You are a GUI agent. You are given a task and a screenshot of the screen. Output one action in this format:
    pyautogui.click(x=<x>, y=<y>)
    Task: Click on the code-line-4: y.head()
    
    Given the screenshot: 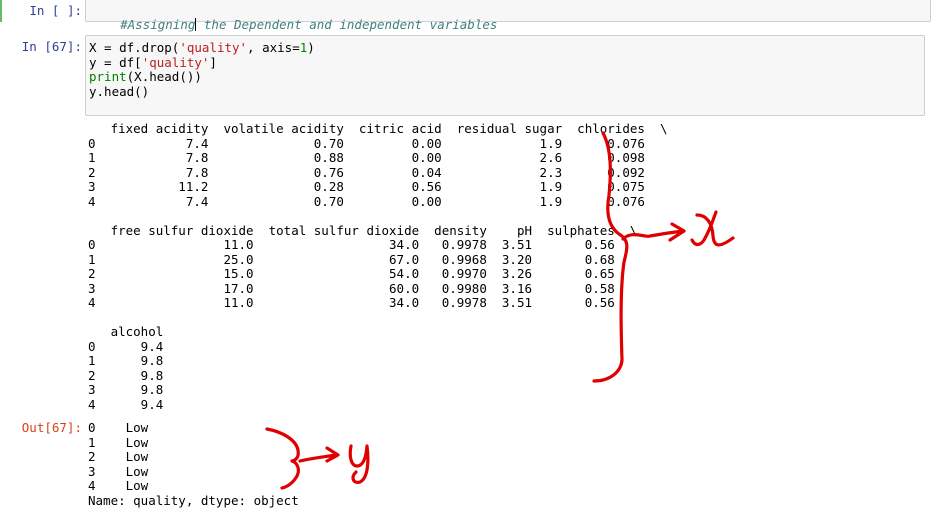 What is the action you would take?
    pyautogui.click(x=119, y=91)
    